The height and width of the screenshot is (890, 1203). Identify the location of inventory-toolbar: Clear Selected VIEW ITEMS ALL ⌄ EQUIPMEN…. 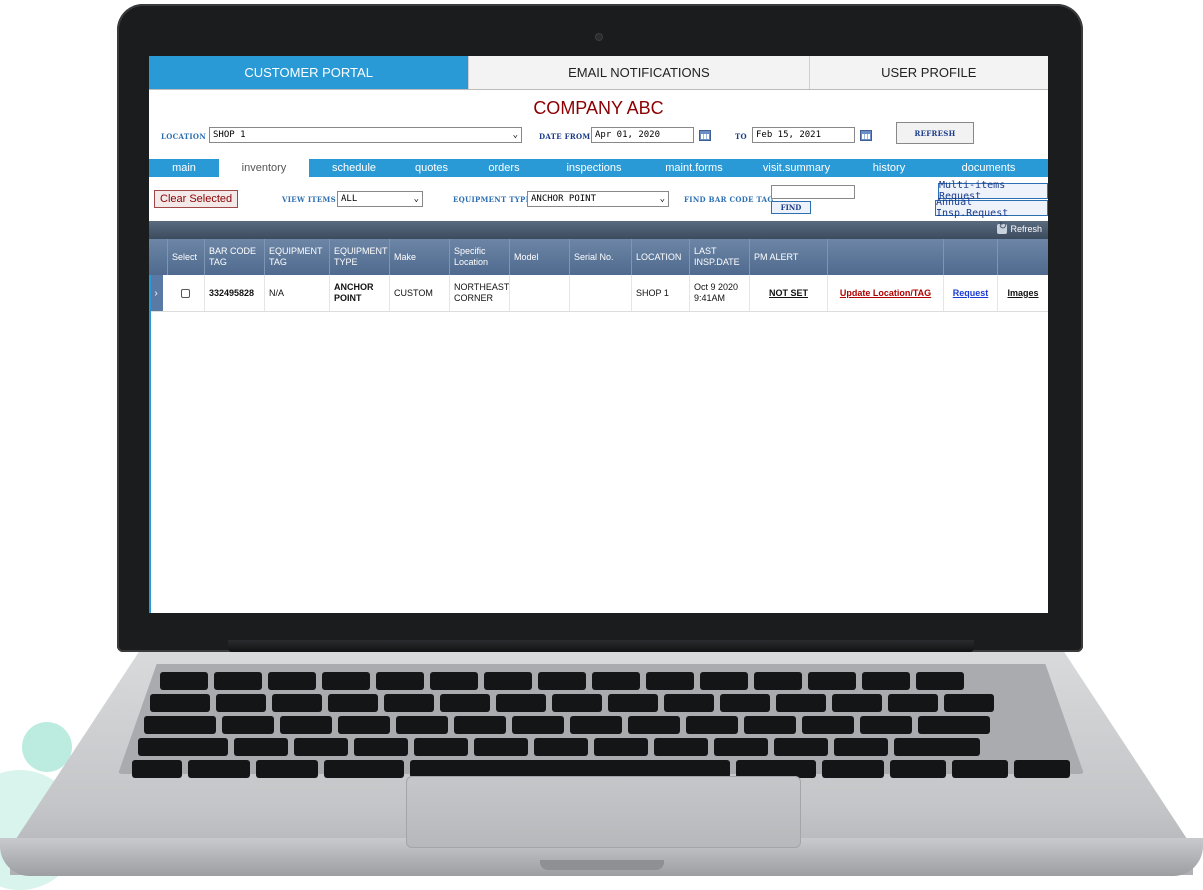
(598, 199).